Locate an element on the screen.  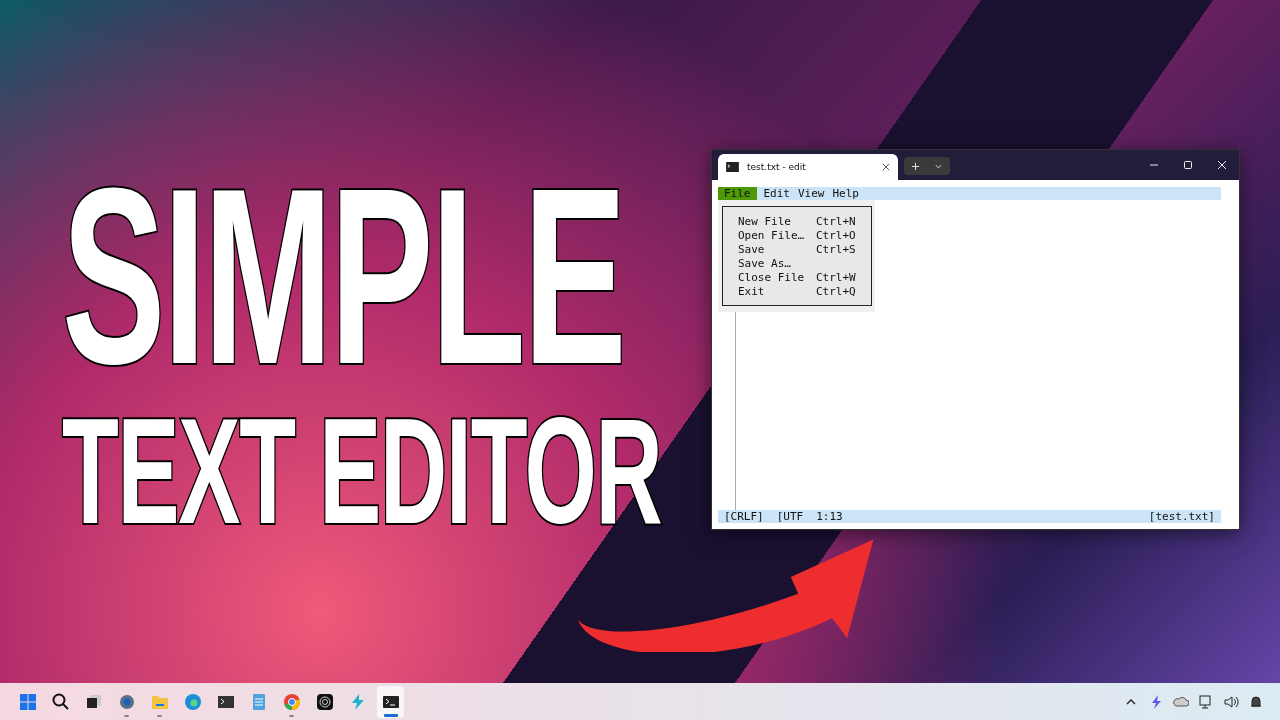
status-text: [UTF is located at coordinates (790, 516).